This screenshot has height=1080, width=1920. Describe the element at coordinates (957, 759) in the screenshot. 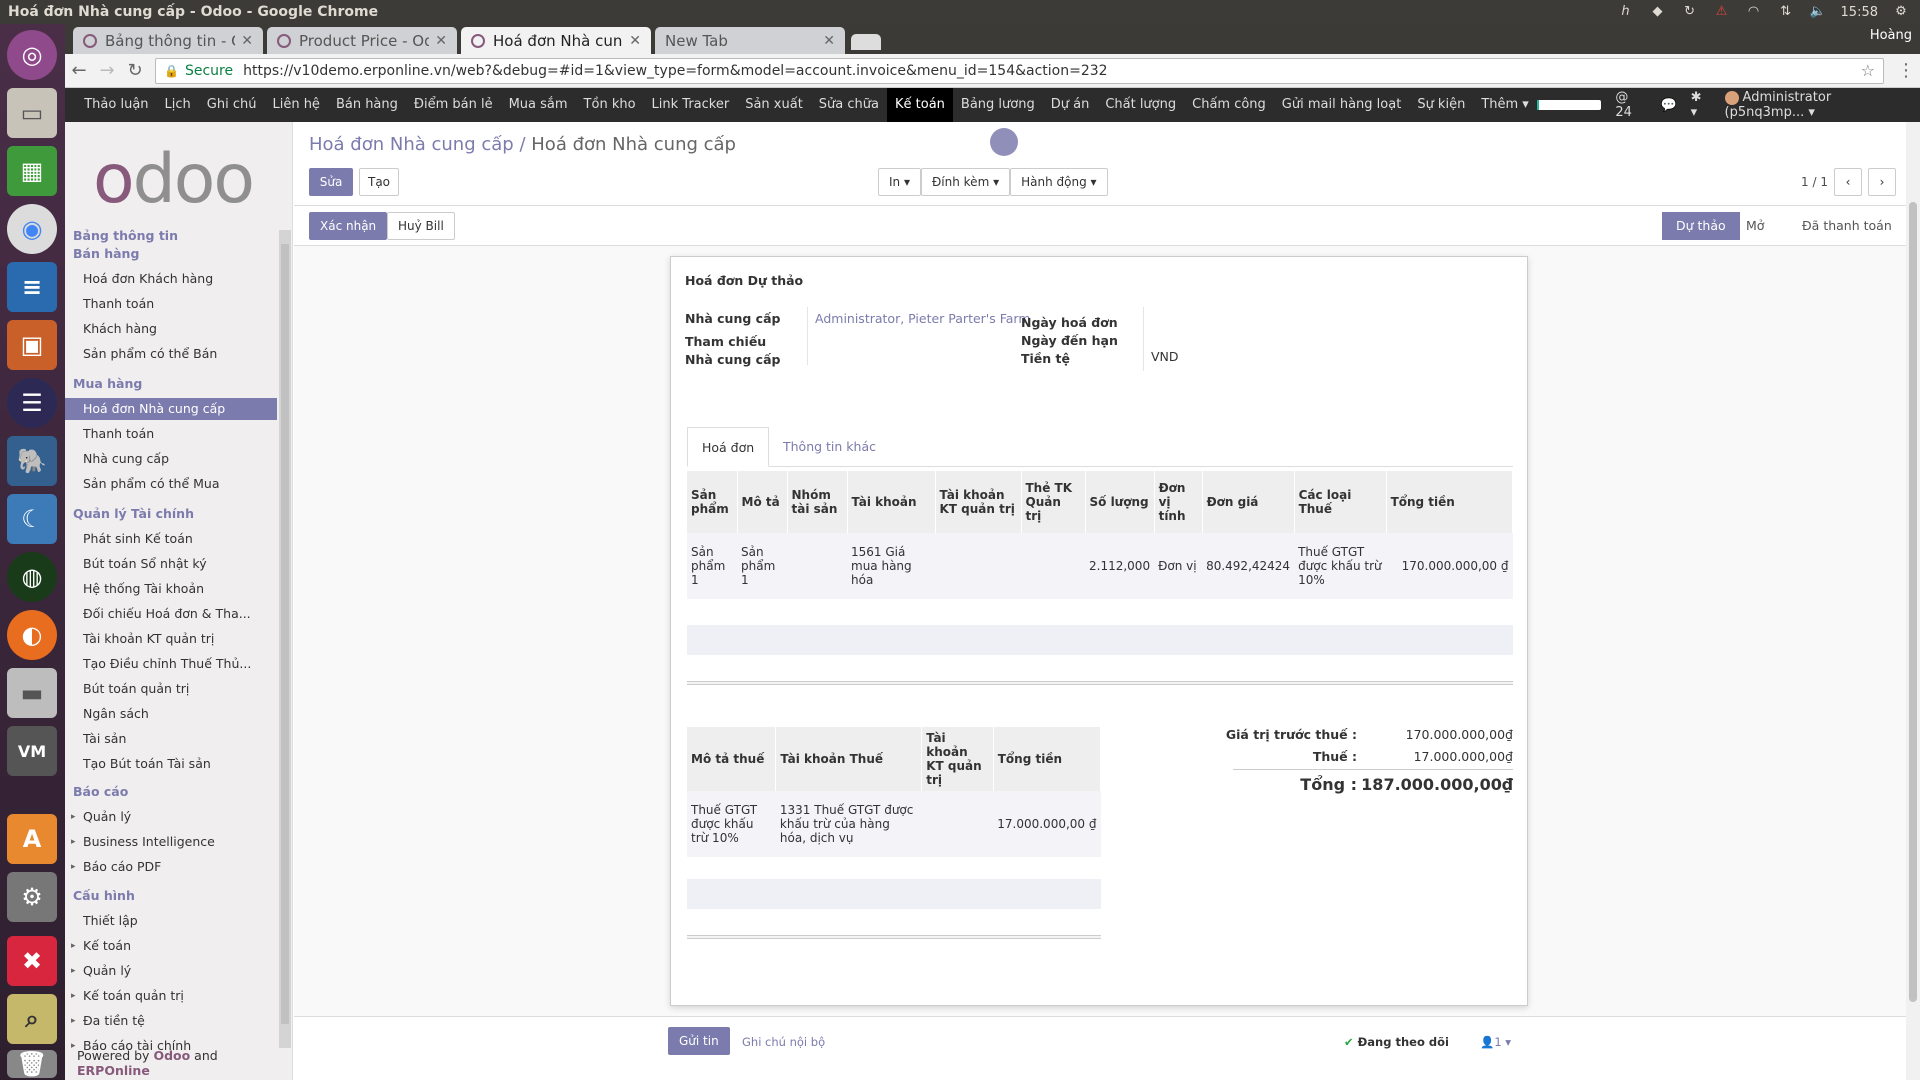

I see `col-tax-analytic-account: Tài khoản KT quản trị` at that location.